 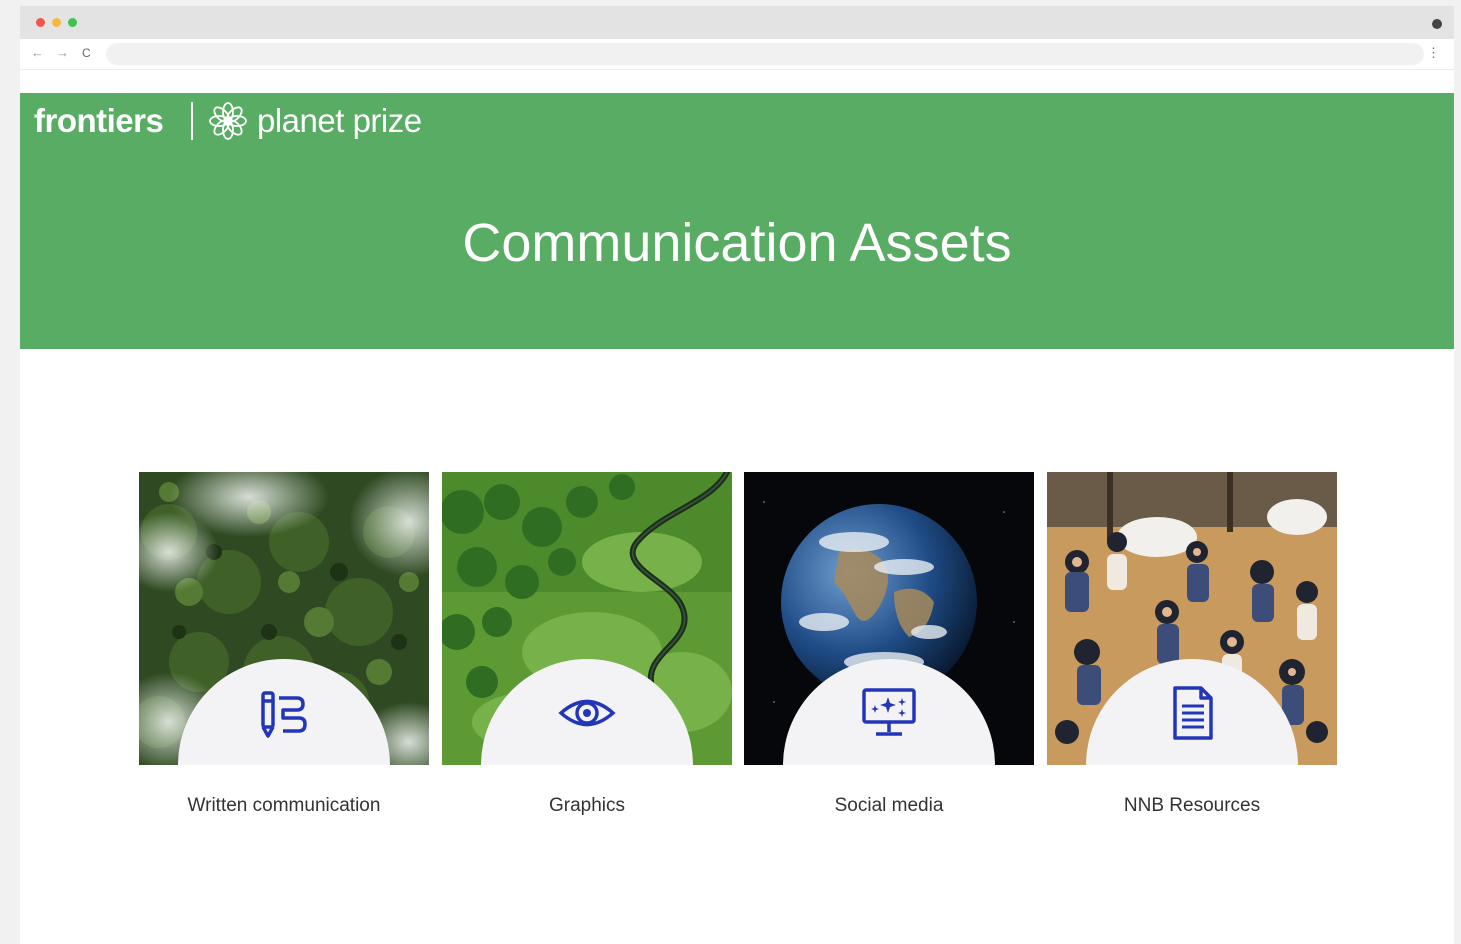 I want to click on logo-divider, so click(x=192, y=121).